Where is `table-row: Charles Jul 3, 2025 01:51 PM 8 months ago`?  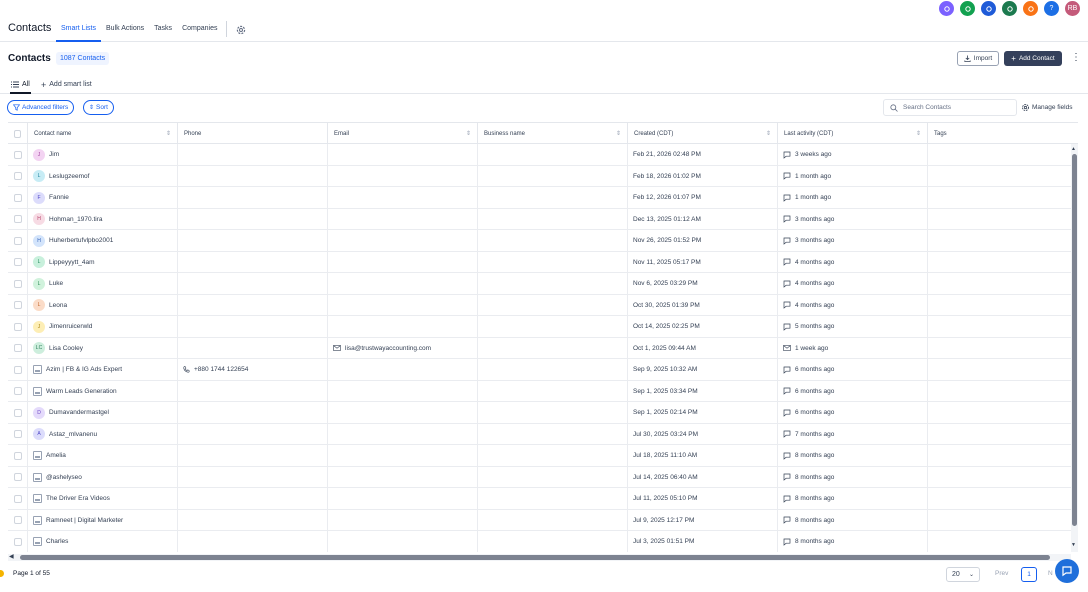
table-row: Charles Jul 3, 2025 01:51 PM 8 months ago is located at coordinates (543, 541).